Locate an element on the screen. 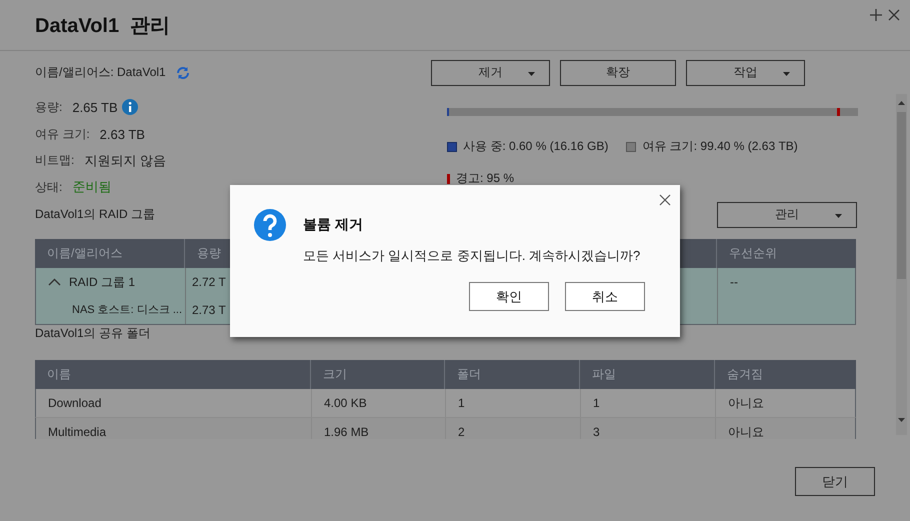 The width and height of the screenshot is (910, 521). property-value: 2.65 TB is located at coordinates (95, 107).